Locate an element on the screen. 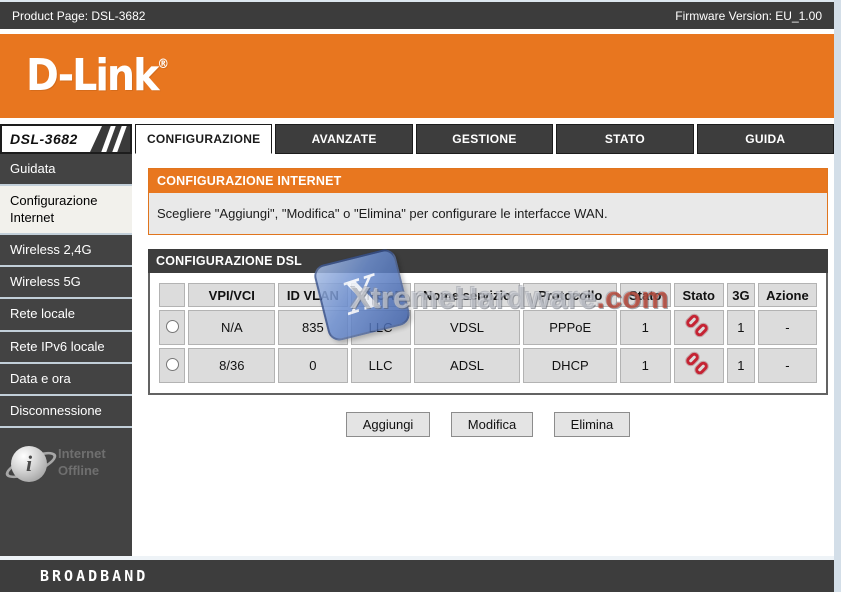 This screenshot has height=592, width=841. sidebar-item-disconnessione: Disconnessione is located at coordinates (66, 411).